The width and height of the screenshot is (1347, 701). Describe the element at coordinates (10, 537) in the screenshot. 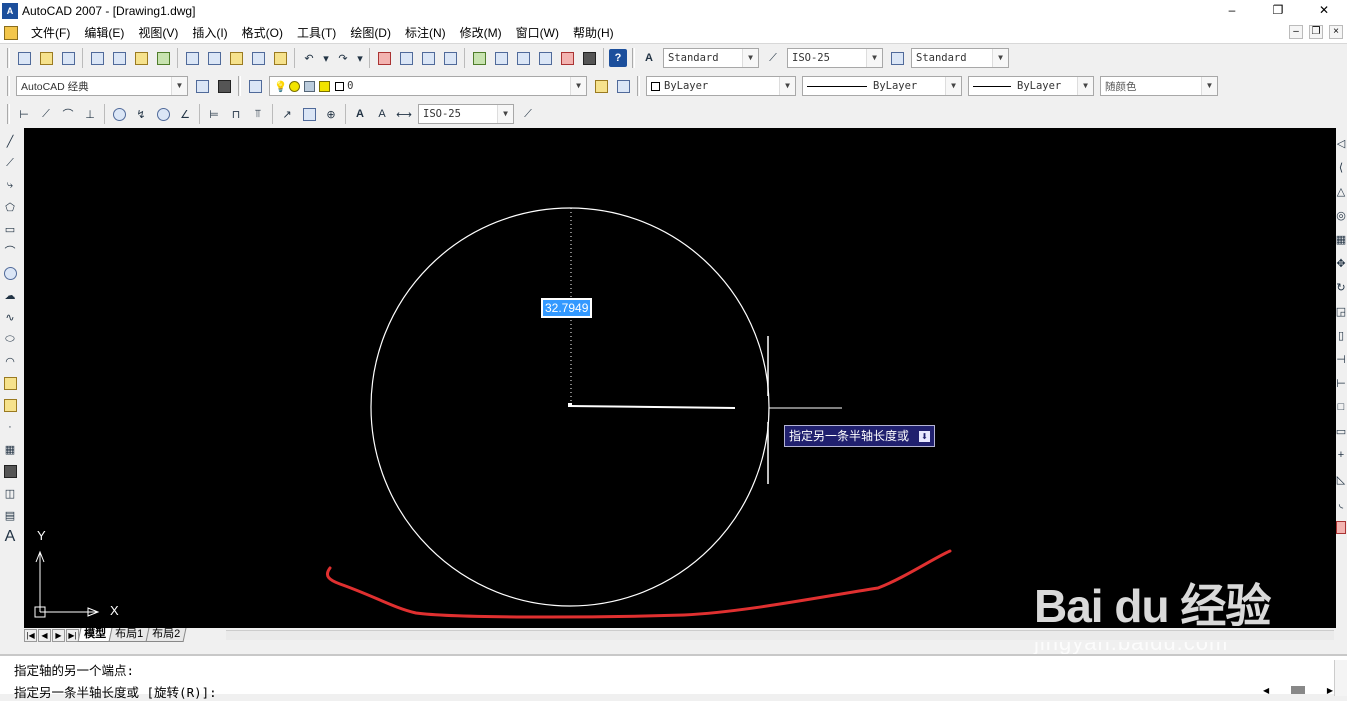

I see `multiline-text-icon: A` at that location.